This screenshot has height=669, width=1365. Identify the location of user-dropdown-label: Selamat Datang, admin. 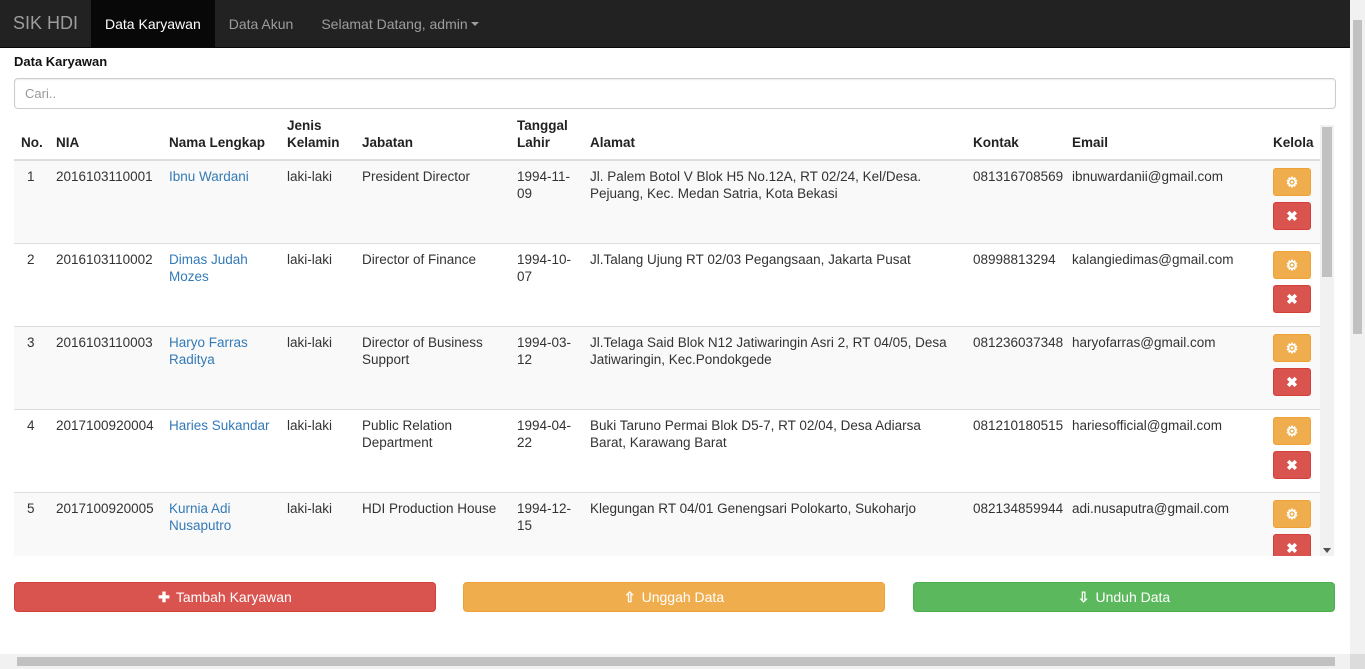
(394, 23).